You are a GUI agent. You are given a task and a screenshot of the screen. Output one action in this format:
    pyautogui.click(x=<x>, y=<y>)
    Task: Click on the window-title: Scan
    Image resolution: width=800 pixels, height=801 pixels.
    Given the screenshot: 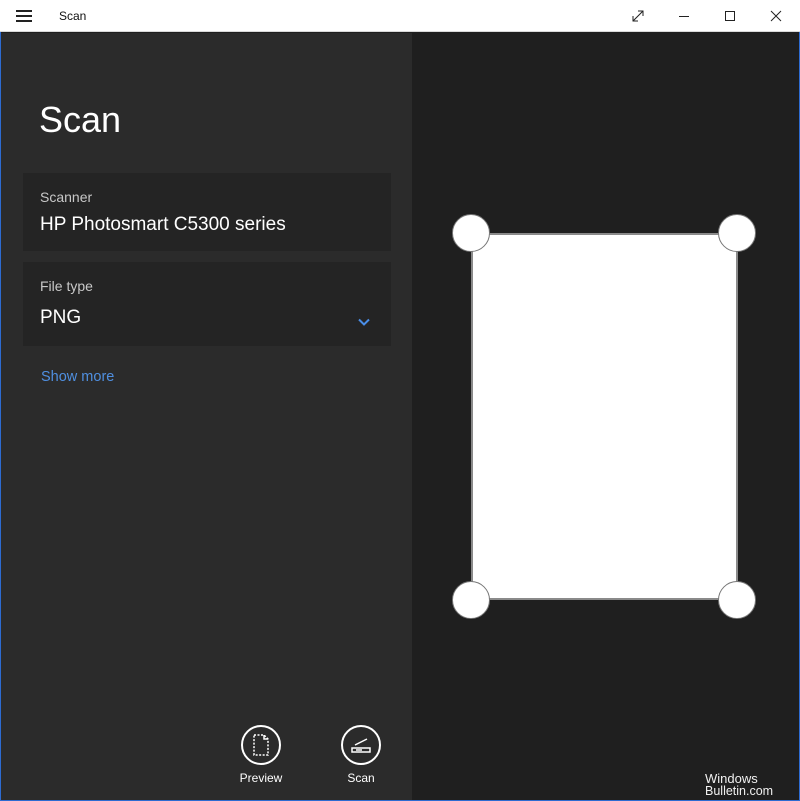 What is the action you would take?
    pyautogui.click(x=73, y=16)
    